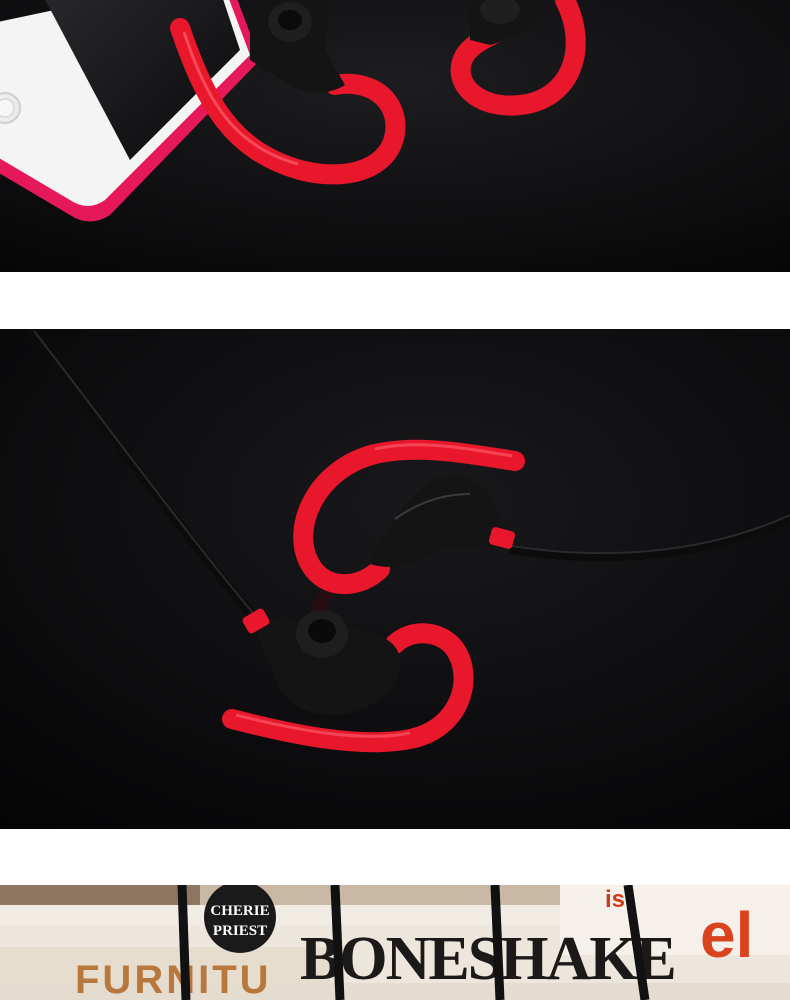  Describe the element at coordinates (173, 979) in the screenshot. I see `book-title-left: FURNITU` at that location.